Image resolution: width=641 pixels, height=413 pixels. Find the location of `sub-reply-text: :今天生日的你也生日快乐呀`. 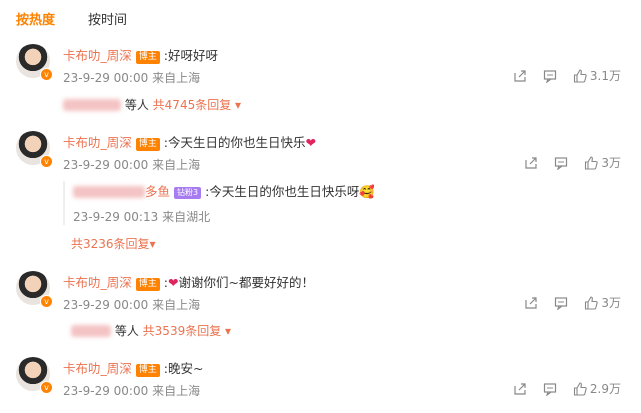

sub-reply-text: :今天生日的你也生日快乐呀 is located at coordinates (282, 191).